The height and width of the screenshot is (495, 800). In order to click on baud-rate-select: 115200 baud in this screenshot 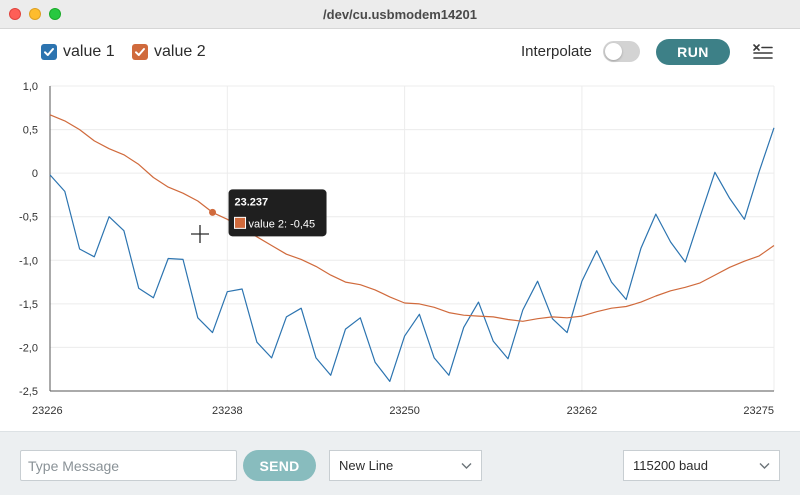, I will do `click(701, 465)`.